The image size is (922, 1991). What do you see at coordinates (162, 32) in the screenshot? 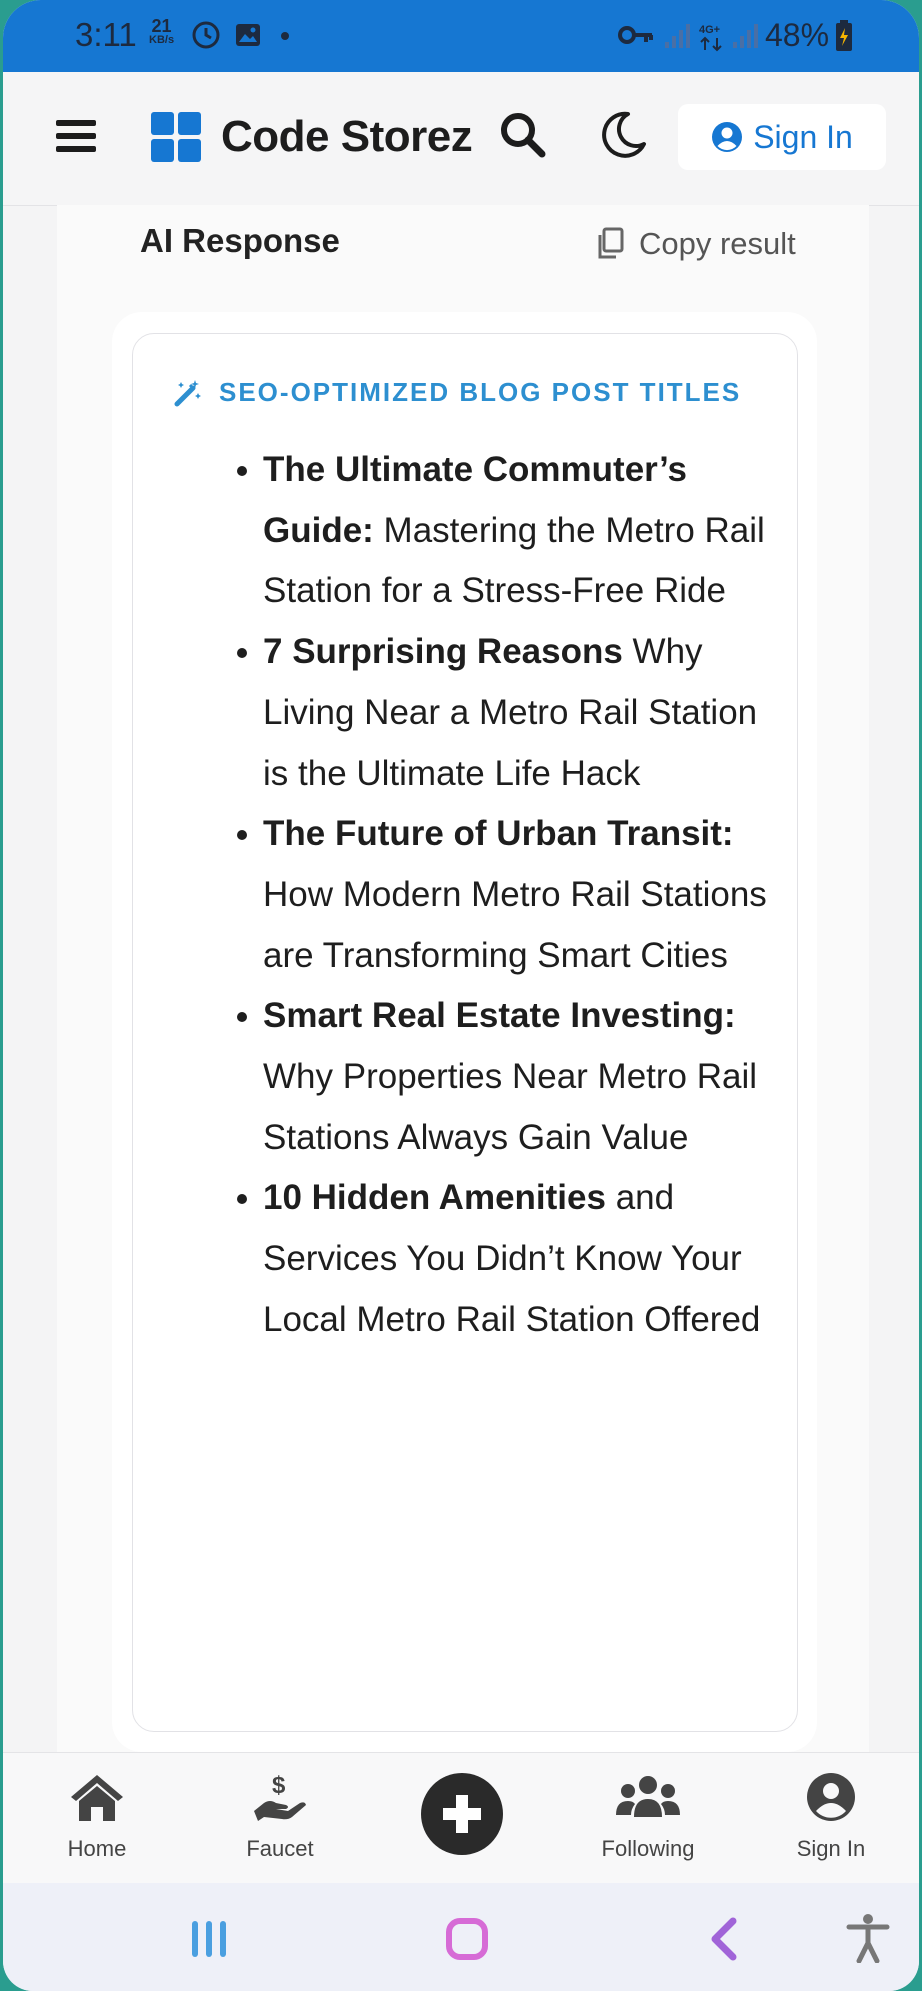
I see `network-speed: 21 KB/s` at bounding box center [162, 32].